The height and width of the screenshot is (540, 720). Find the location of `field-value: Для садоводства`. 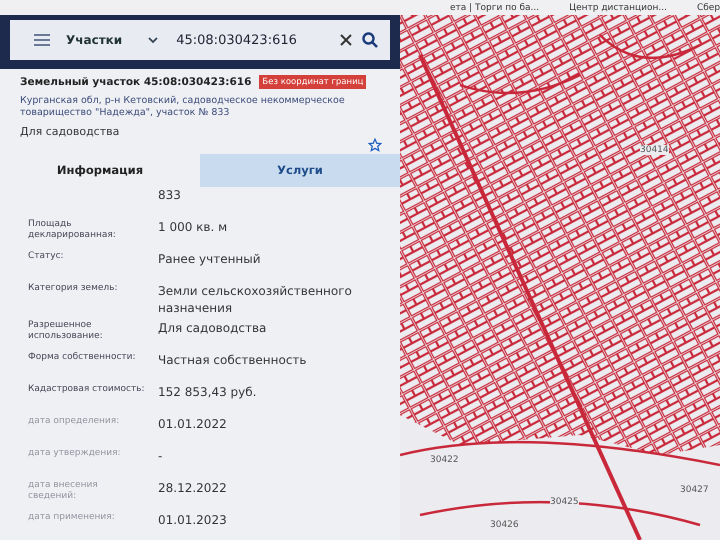

field-value: Для садоводства is located at coordinates (212, 328).